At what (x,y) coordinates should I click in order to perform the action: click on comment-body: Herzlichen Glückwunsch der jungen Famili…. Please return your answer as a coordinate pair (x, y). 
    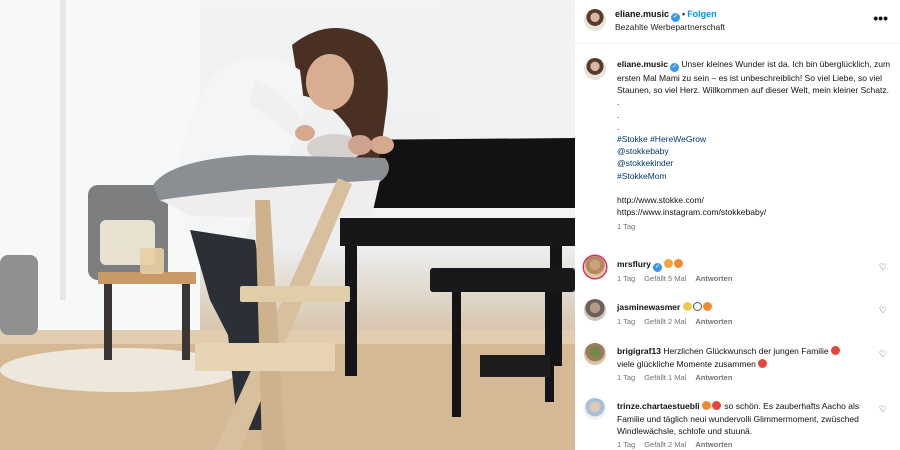
    Looking at the image, I should click on (746, 351).